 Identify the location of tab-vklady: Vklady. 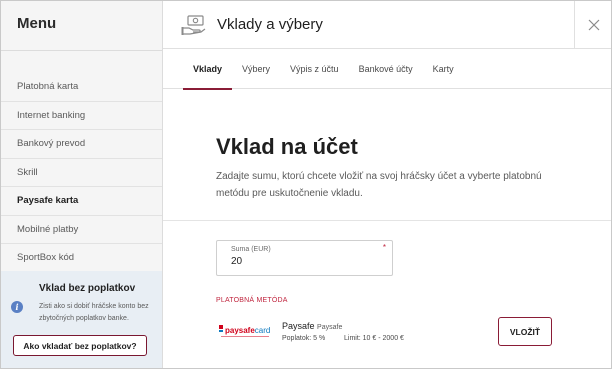
(208, 69).